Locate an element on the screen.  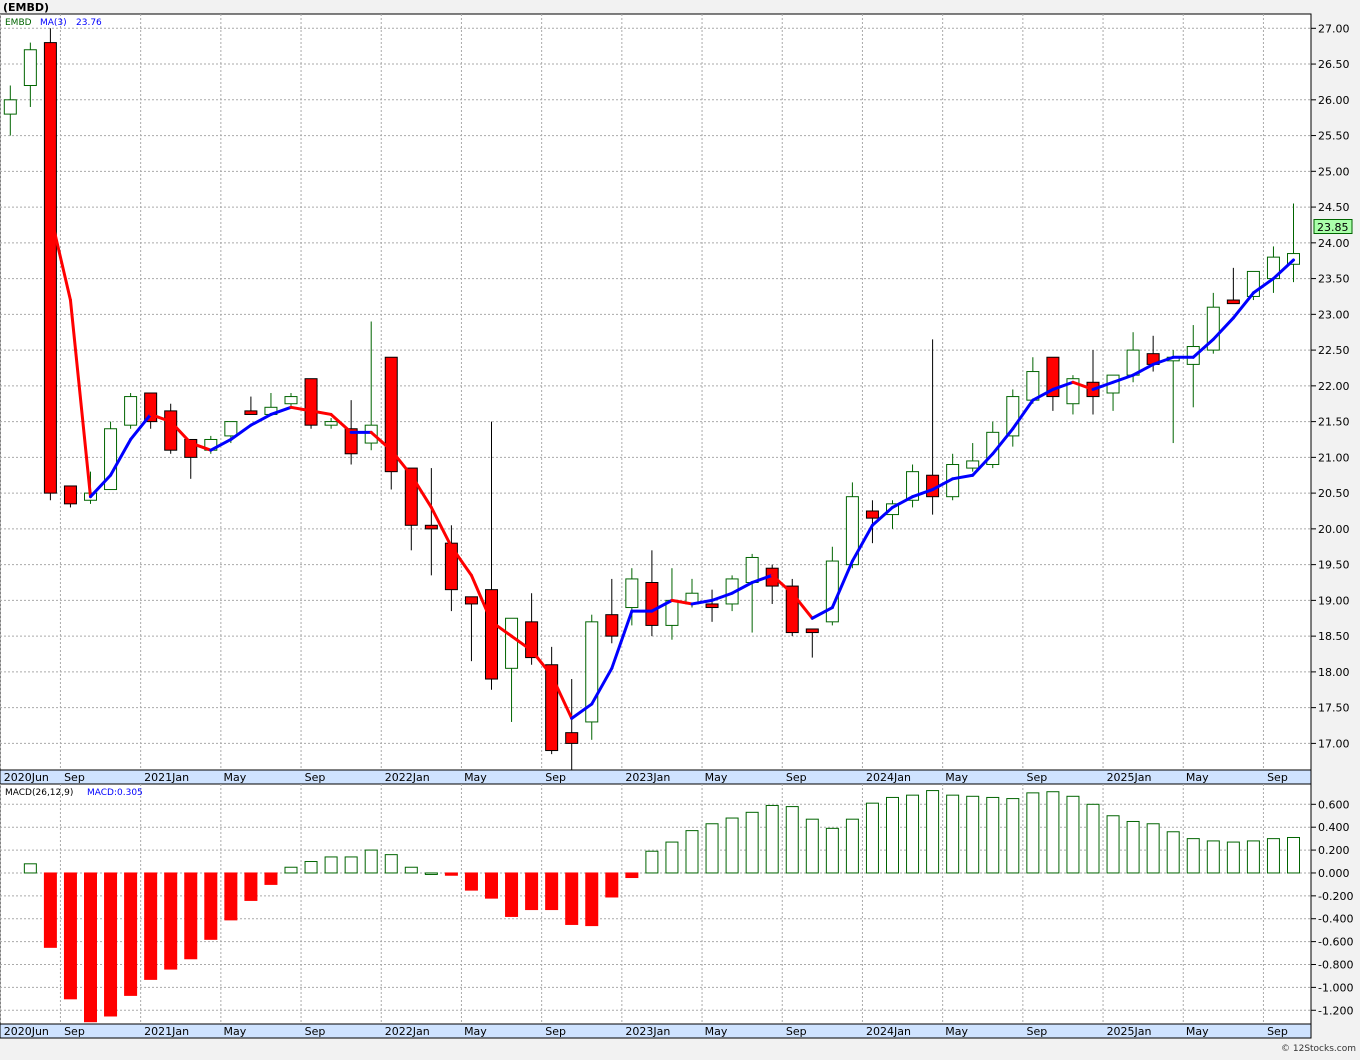
watermark: © 12Stocks.com is located at coordinates (1318, 1049).